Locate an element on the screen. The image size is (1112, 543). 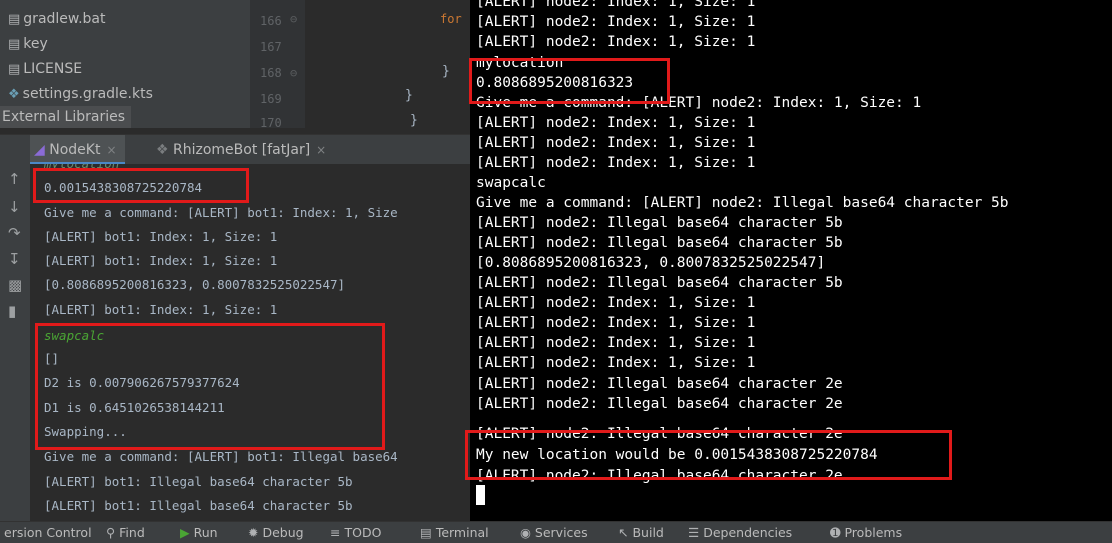
console-line: D2 is 0.007906267579377624 is located at coordinates (142, 382).